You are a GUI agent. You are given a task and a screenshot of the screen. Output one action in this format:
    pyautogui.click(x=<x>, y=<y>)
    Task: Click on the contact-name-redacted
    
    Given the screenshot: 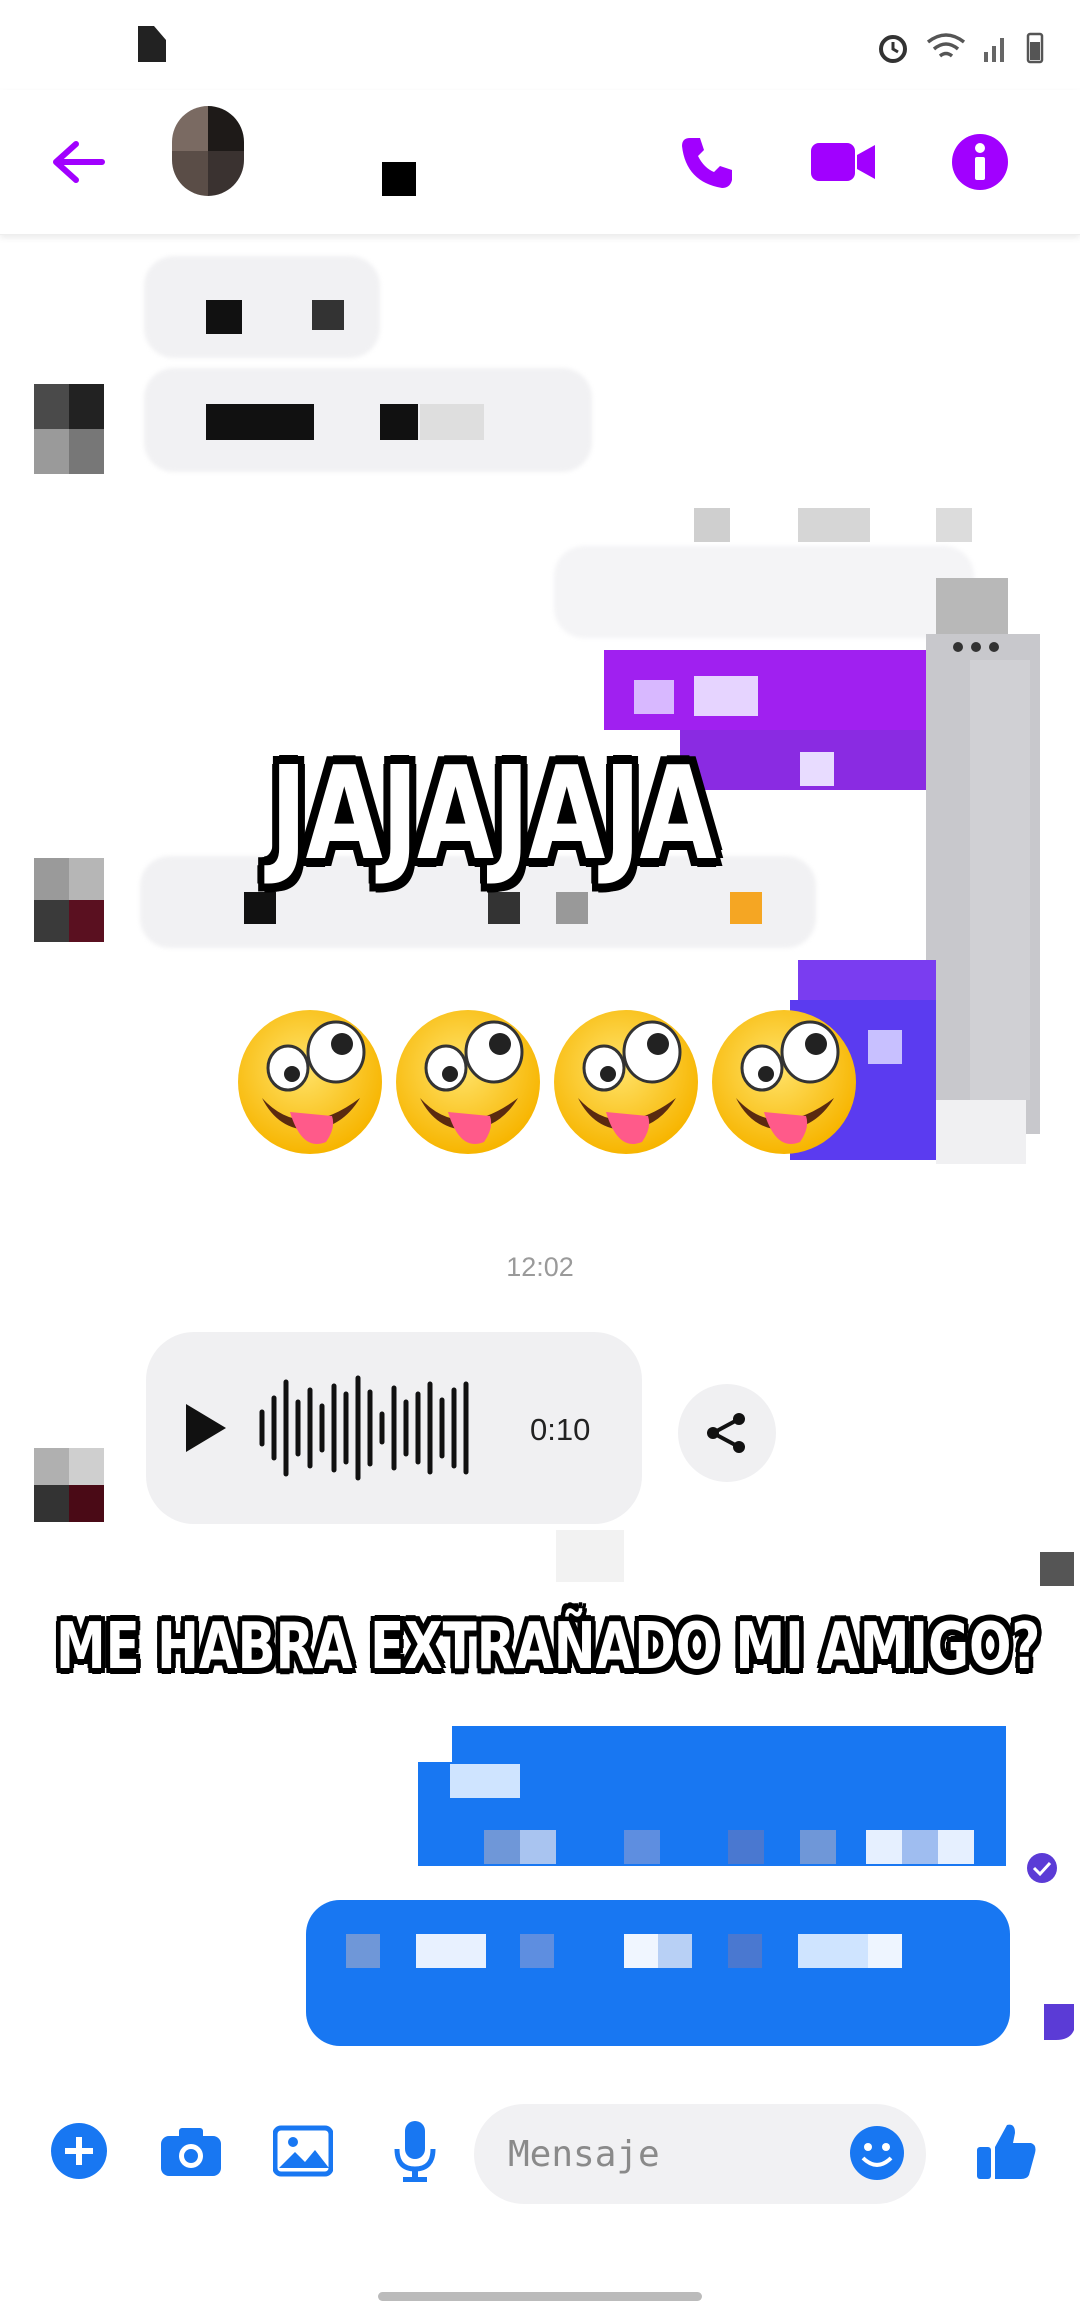 What is the action you would take?
    pyautogui.click(x=399, y=179)
    